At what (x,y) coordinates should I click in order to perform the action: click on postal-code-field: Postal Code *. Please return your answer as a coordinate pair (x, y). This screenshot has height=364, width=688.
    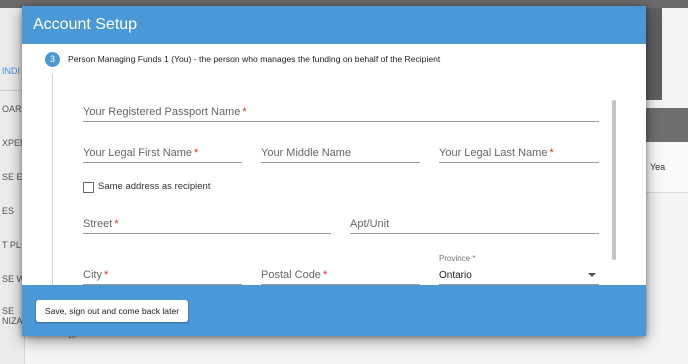
    Looking at the image, I should click on (340, 273).